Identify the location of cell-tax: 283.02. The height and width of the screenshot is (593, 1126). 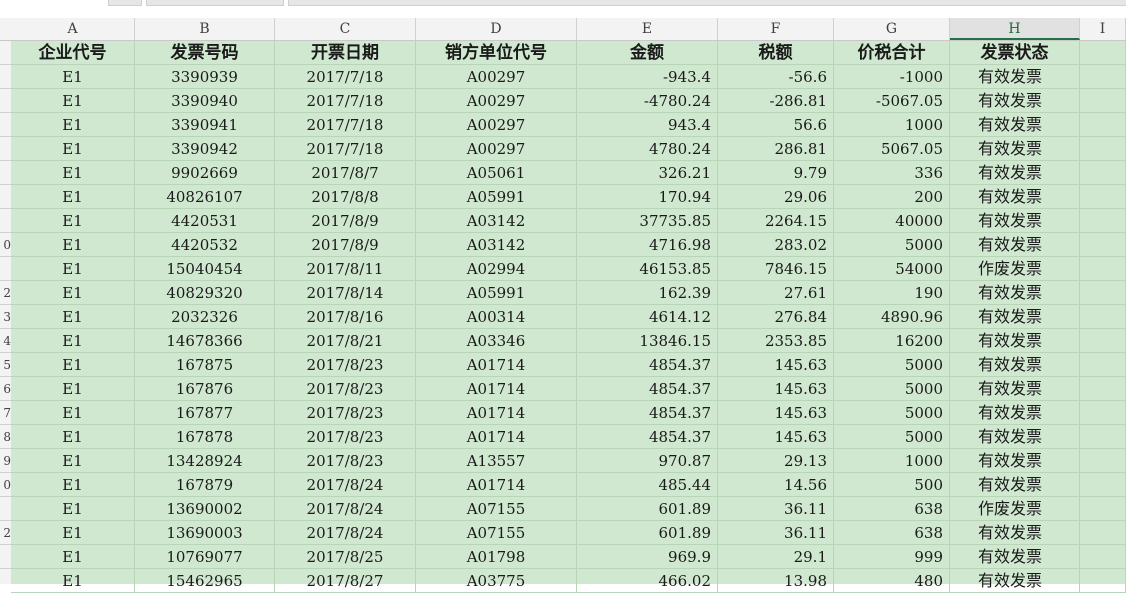
(776, 245).